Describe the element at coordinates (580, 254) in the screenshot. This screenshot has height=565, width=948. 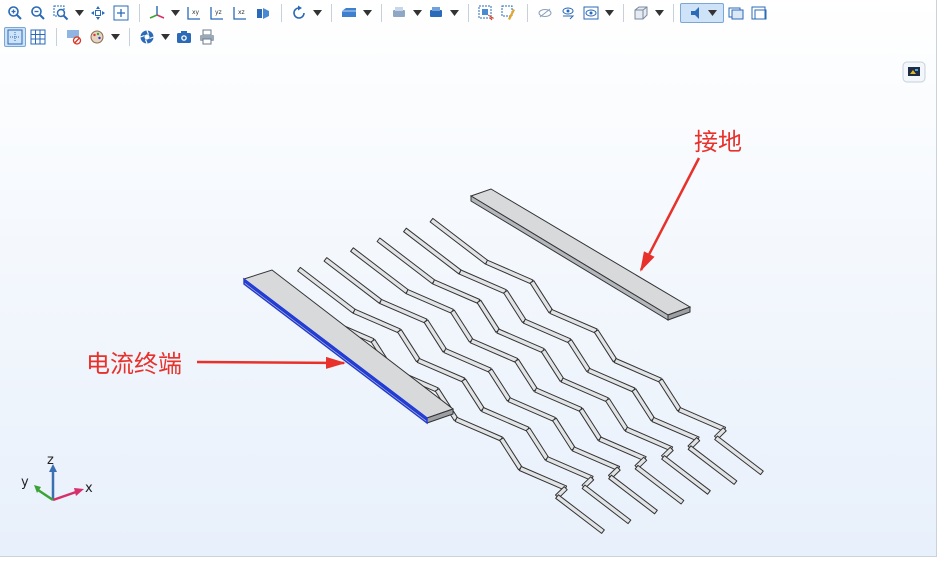
I see `ground-busbar` at that location.